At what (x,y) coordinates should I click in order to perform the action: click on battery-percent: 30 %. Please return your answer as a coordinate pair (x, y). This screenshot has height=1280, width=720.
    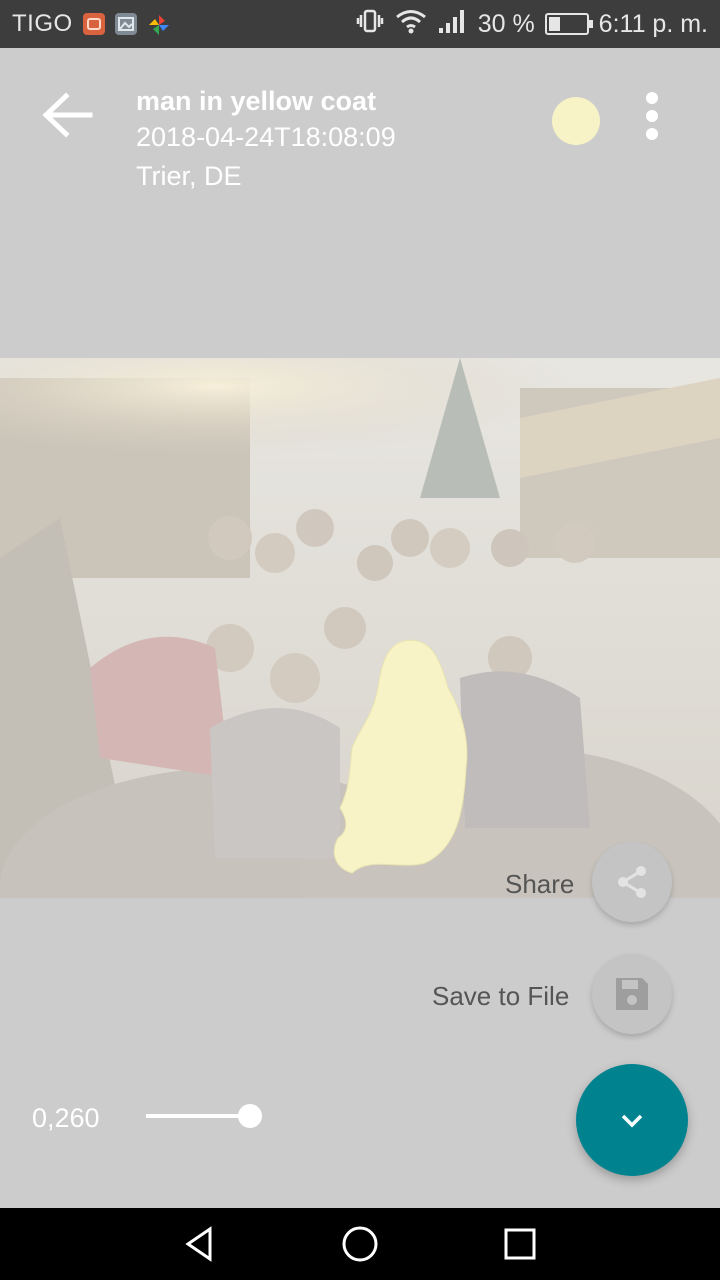
    Looking at the image, I should click on (506, 23).